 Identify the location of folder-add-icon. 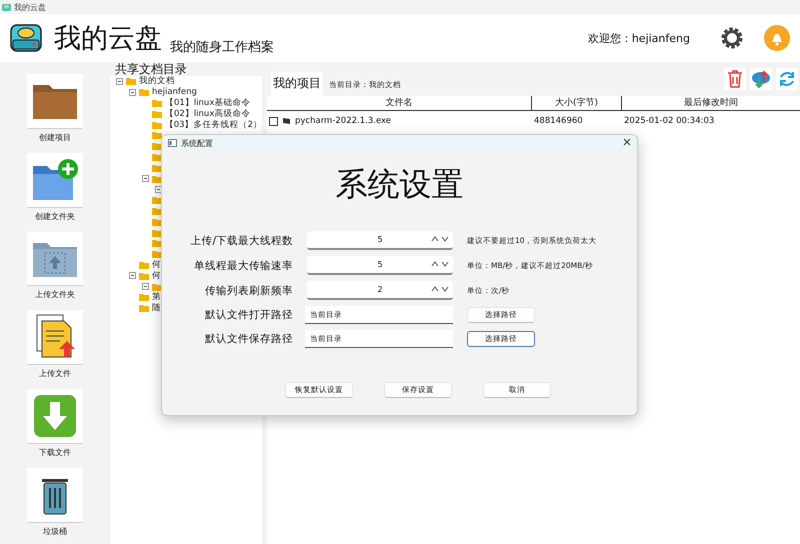
(55, 180).